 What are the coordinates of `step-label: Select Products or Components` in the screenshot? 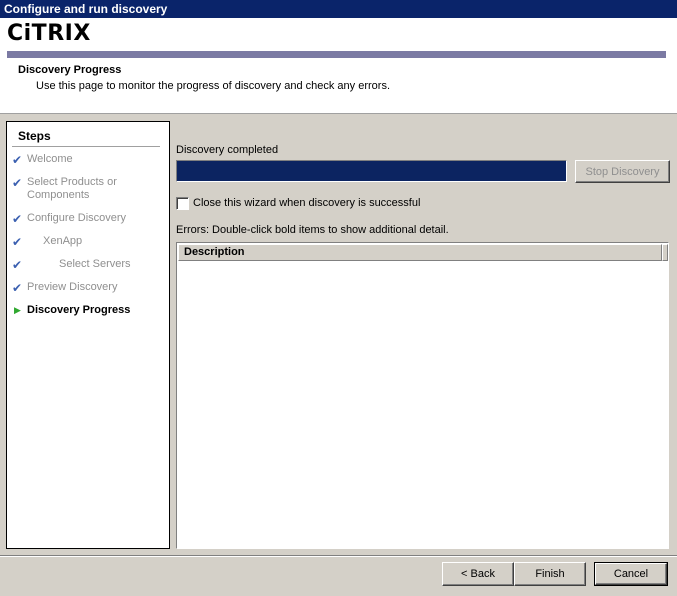 It's located at (72, 188).